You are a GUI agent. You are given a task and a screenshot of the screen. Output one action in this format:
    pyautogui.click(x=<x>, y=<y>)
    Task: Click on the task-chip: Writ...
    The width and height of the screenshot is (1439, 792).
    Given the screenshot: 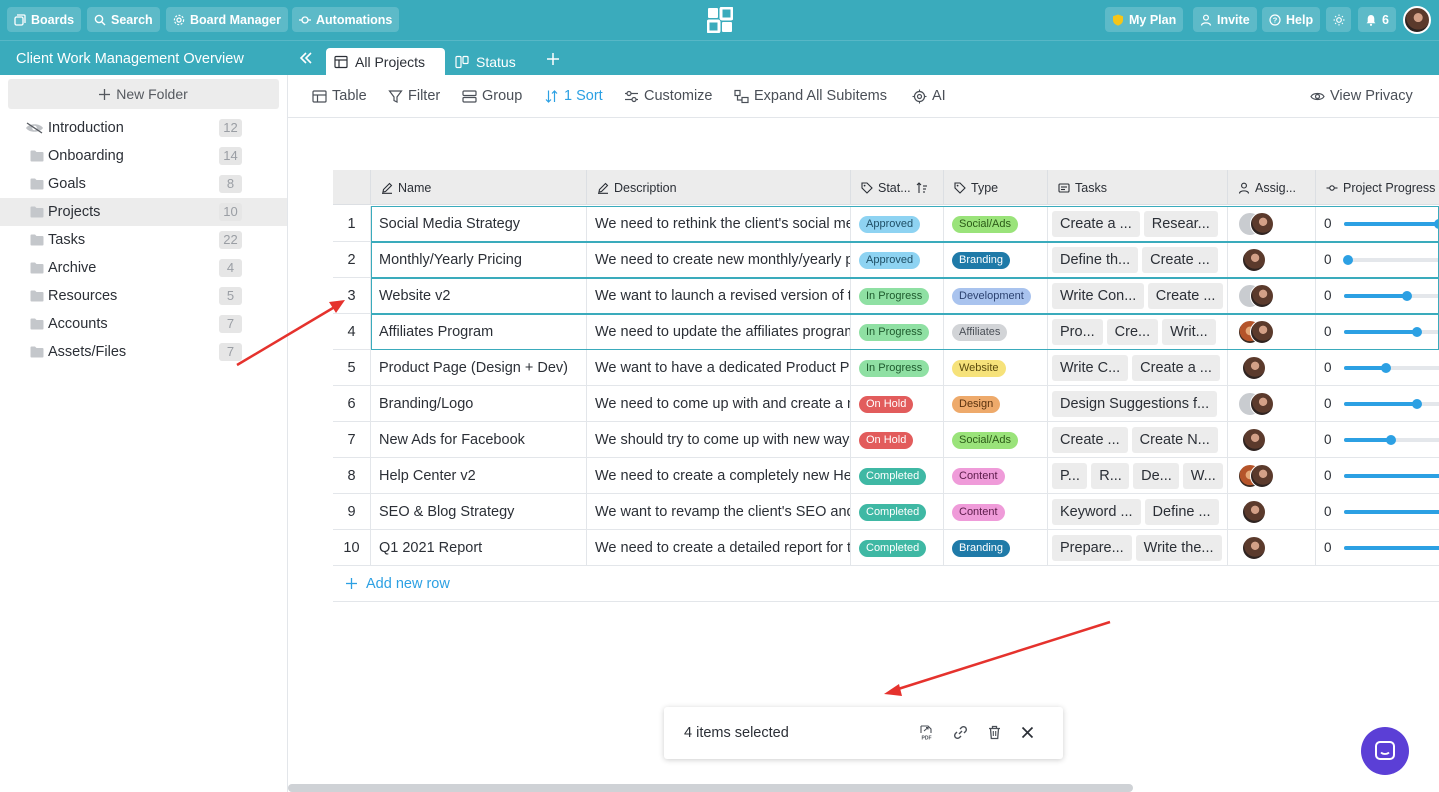 What is the action you would take?
    pyautogui.click(x=1189, y=332)
    